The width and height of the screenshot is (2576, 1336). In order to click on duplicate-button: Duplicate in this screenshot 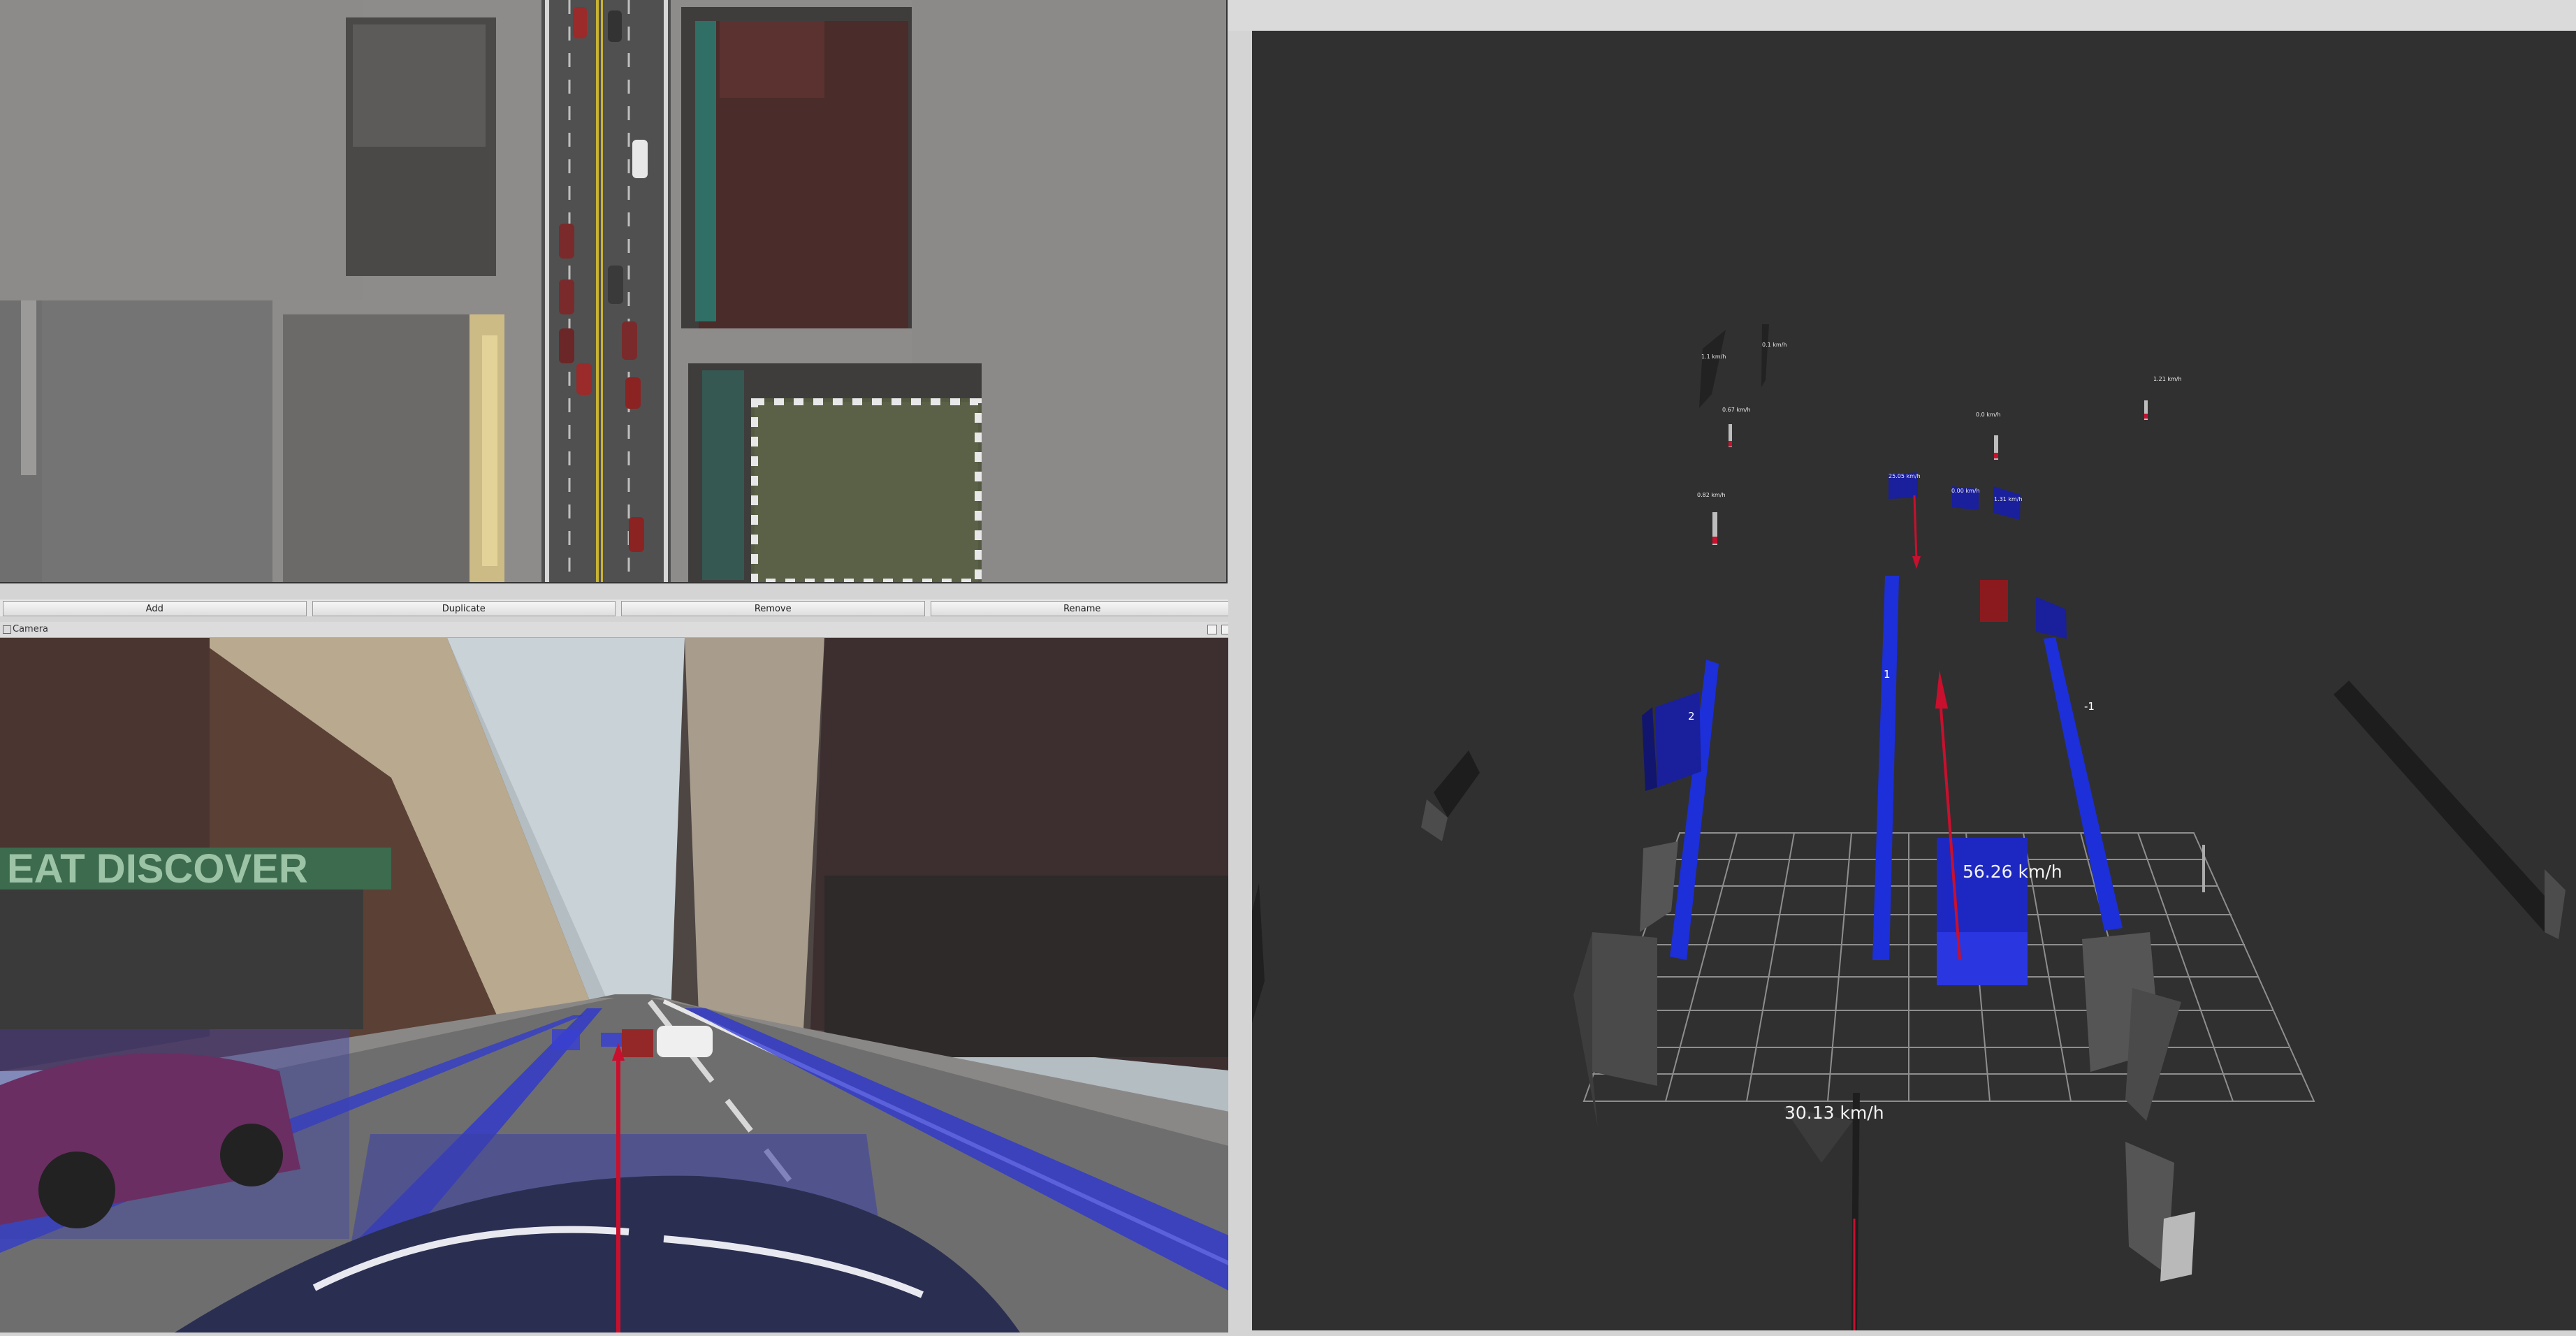, I will do `click(464, 608)`.